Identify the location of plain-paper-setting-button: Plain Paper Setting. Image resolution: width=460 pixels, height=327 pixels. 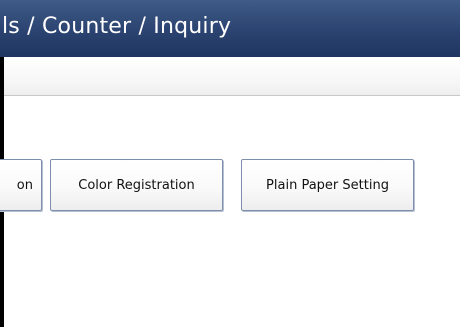
(327, 185).